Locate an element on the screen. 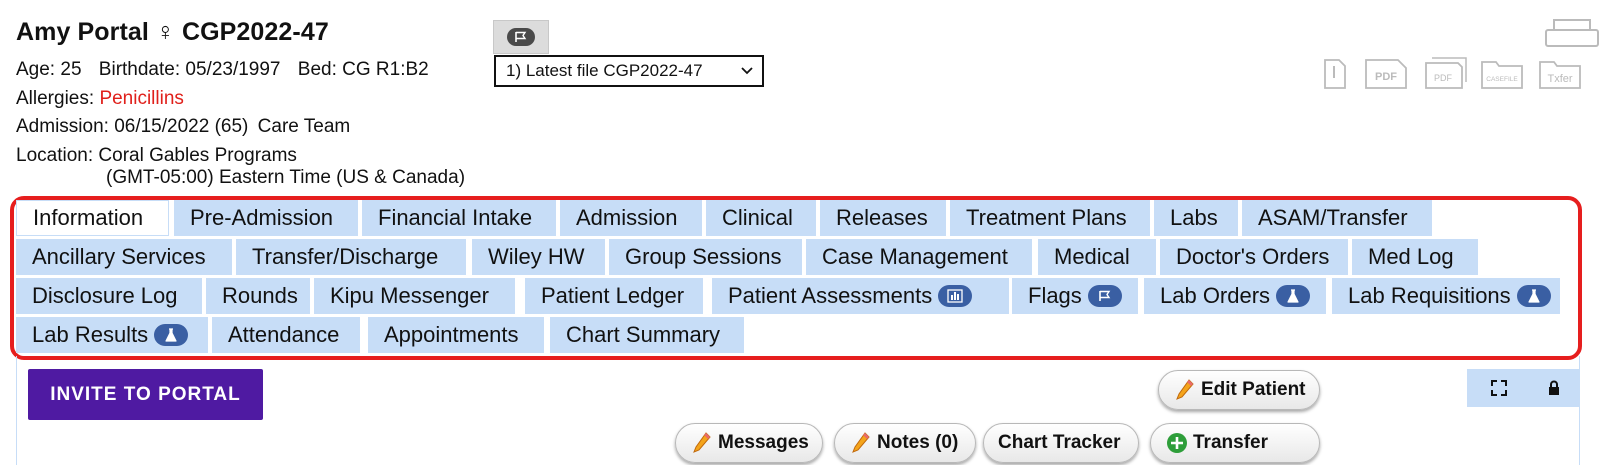  chart-tracker-button: Chart Tracker is located at coordinates (1061, 443).